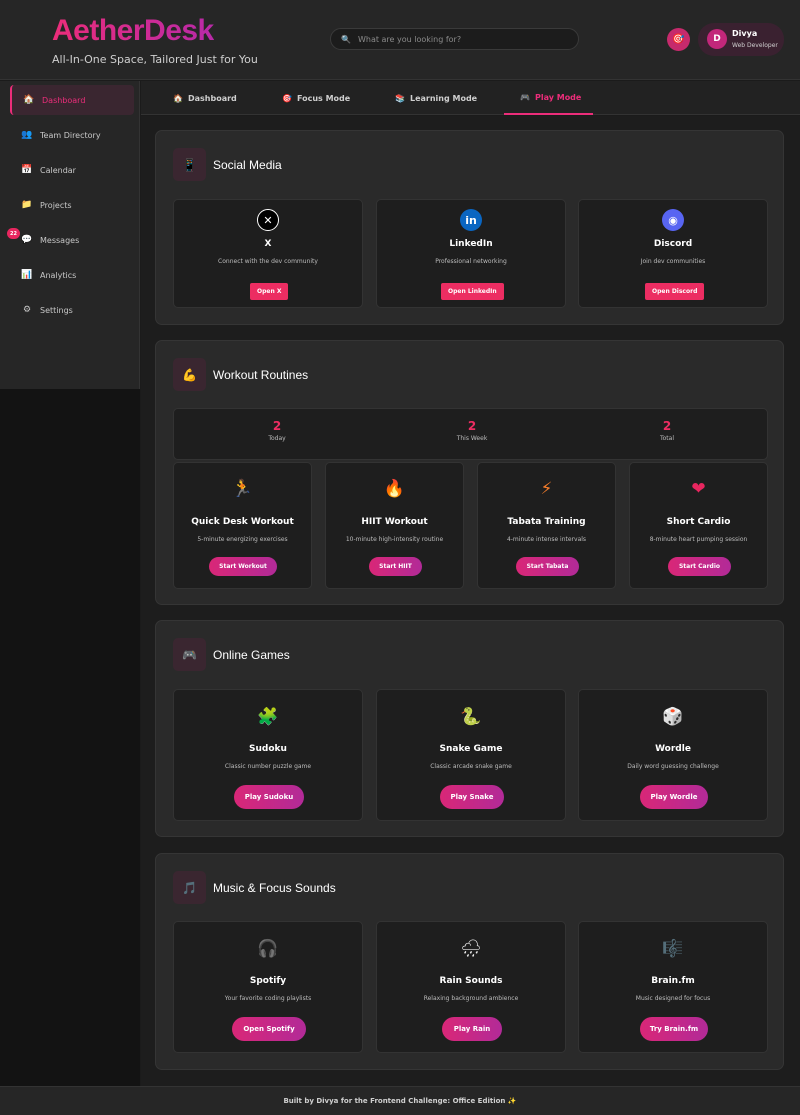 The height and width of the screenshot is (1115, 800). I want to click on sidebar-item-label: Settings, so click(56, 310).